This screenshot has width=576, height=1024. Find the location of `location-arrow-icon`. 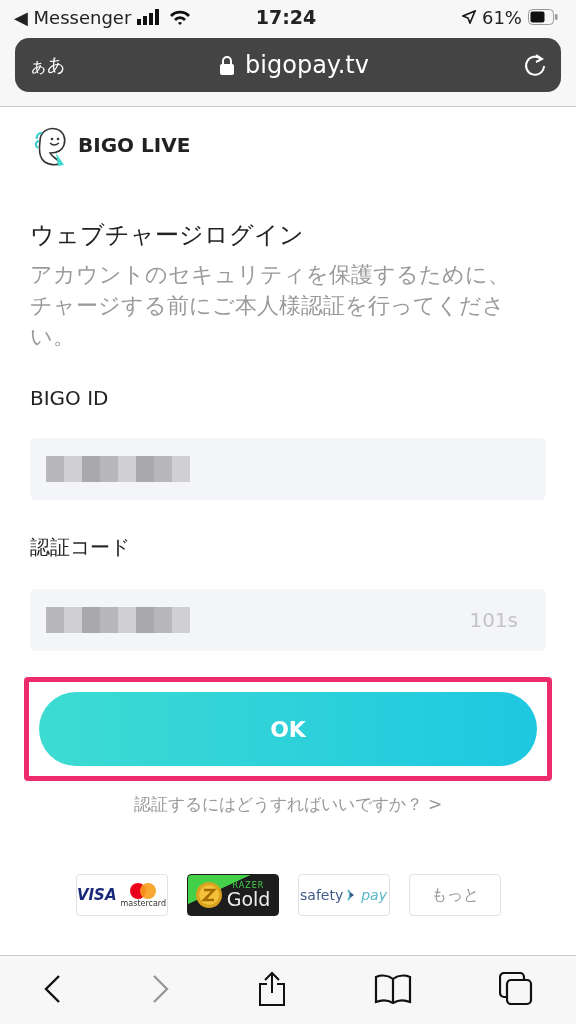

location-arrow-icon is located at coordinates (468, 17).